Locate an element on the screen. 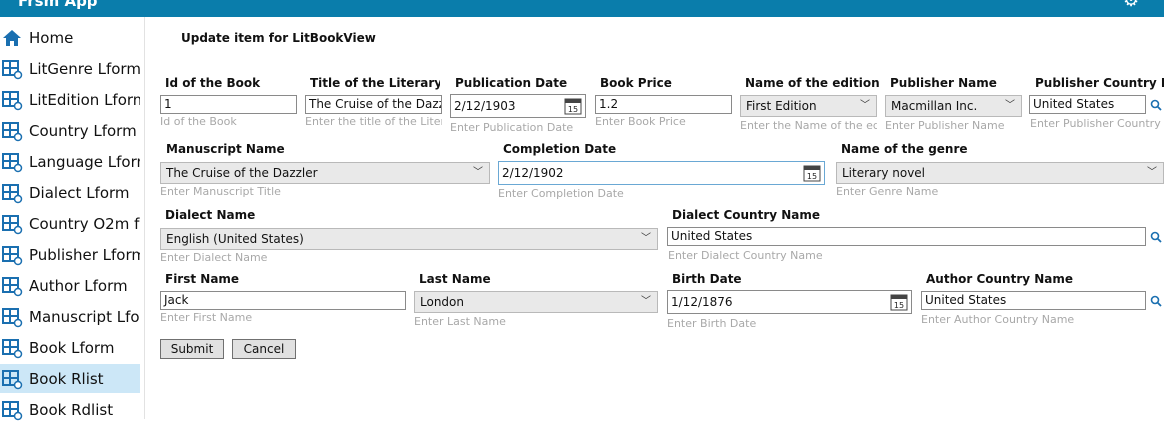  sidebar-item-label: Home is located at coordinates (51, 37).